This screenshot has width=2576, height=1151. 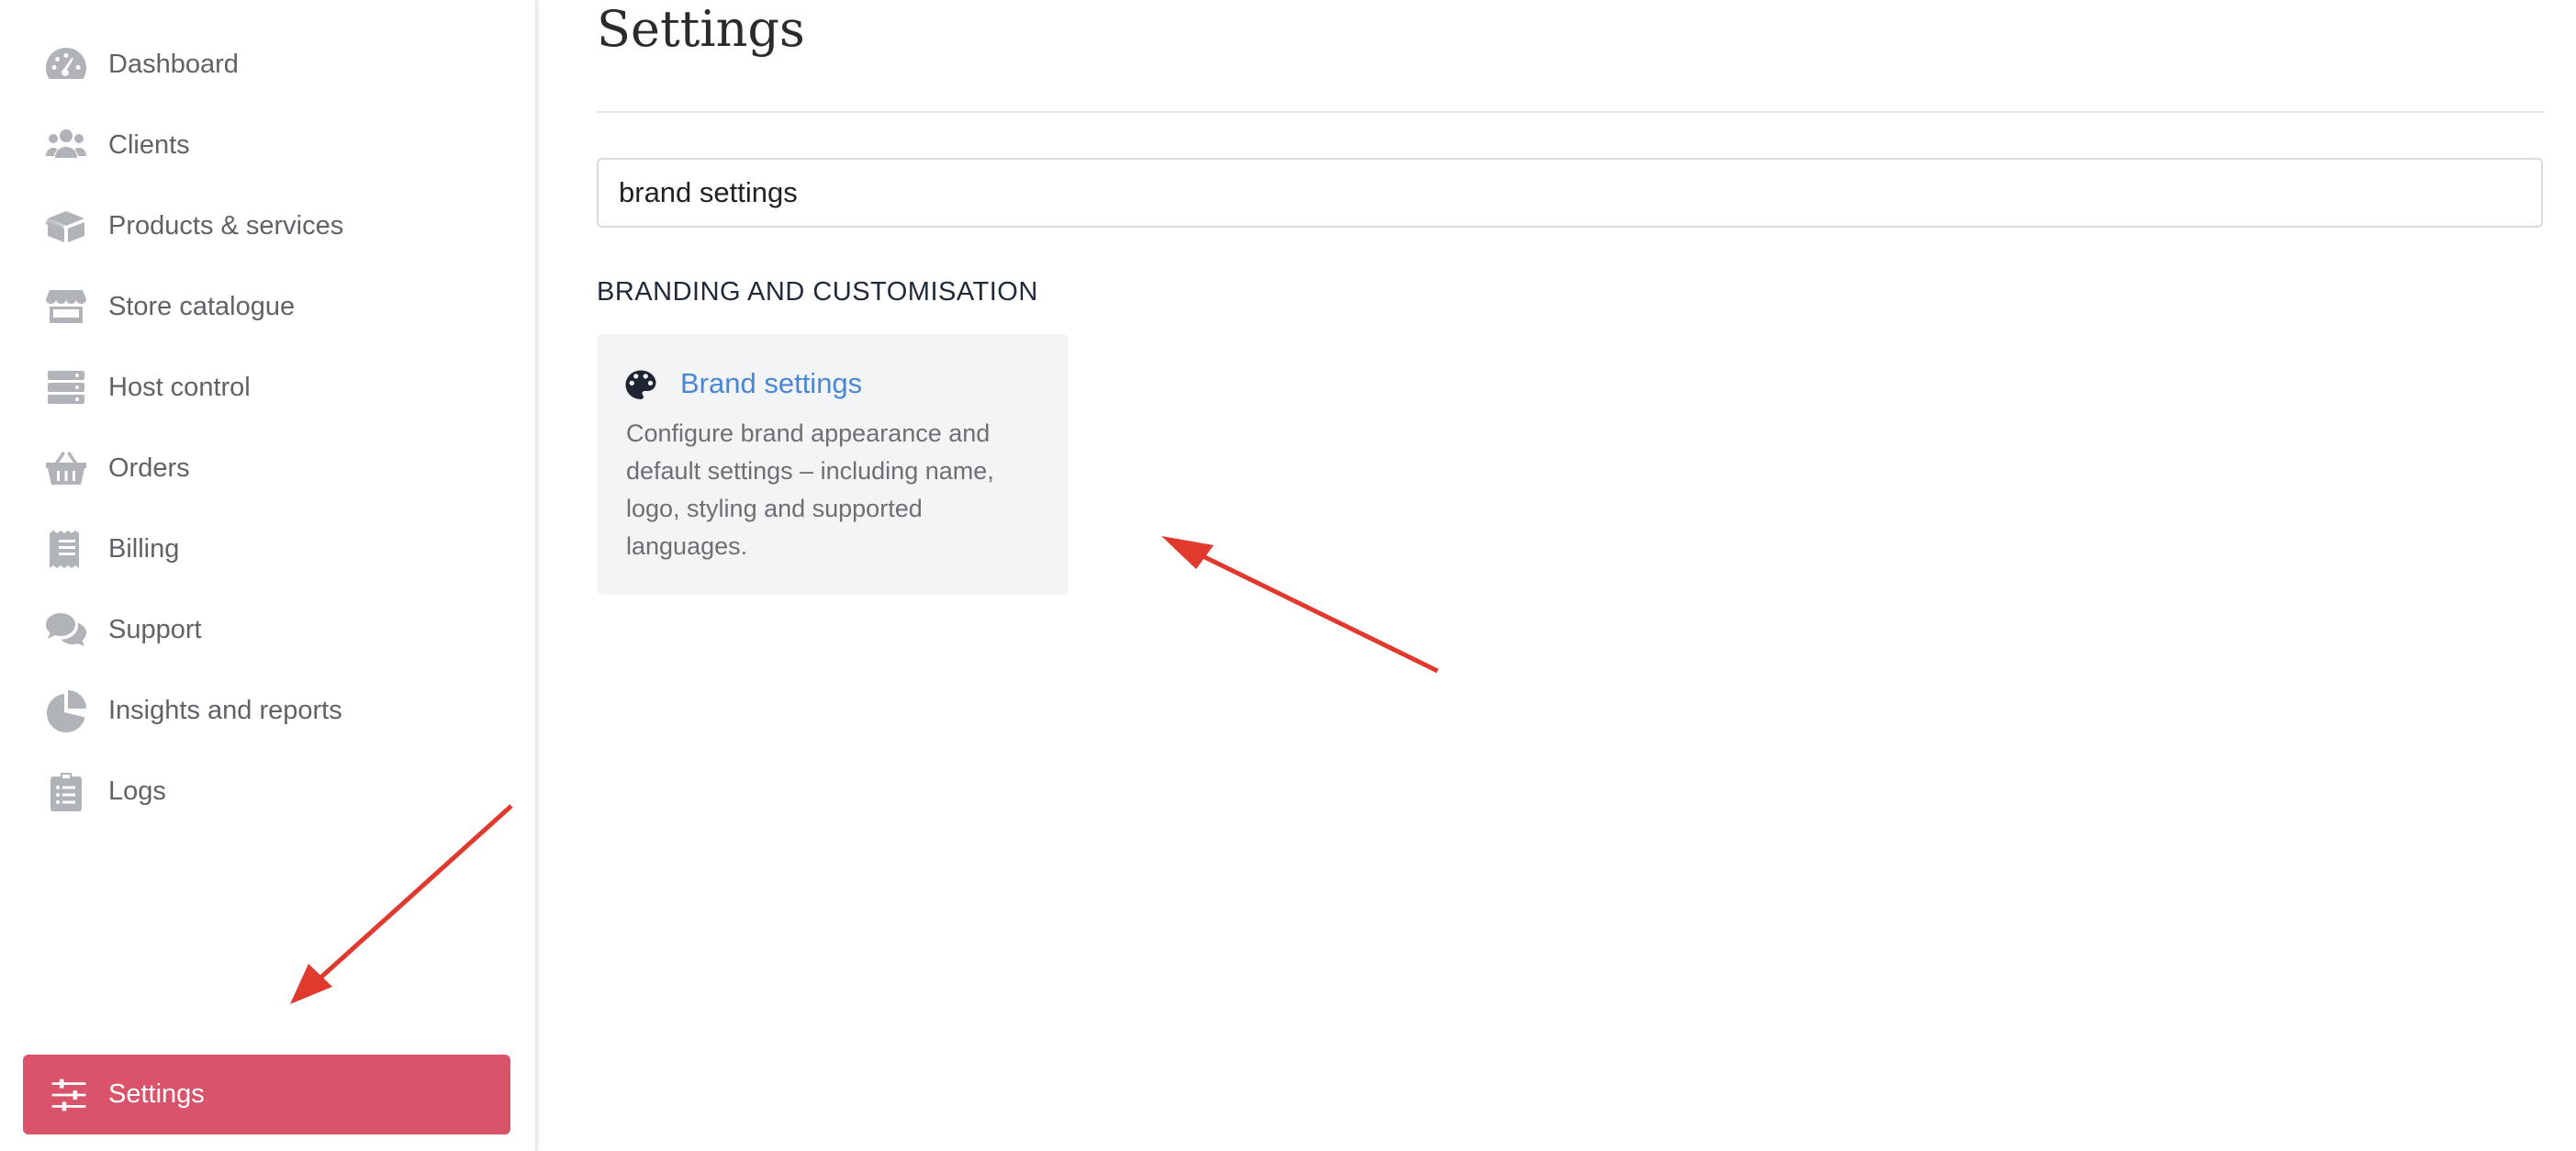 What do you see at coordinates (267, 549) in the screenshot?
I see `sidebar-item-billing: Billing` at bounding box center [267, 549].